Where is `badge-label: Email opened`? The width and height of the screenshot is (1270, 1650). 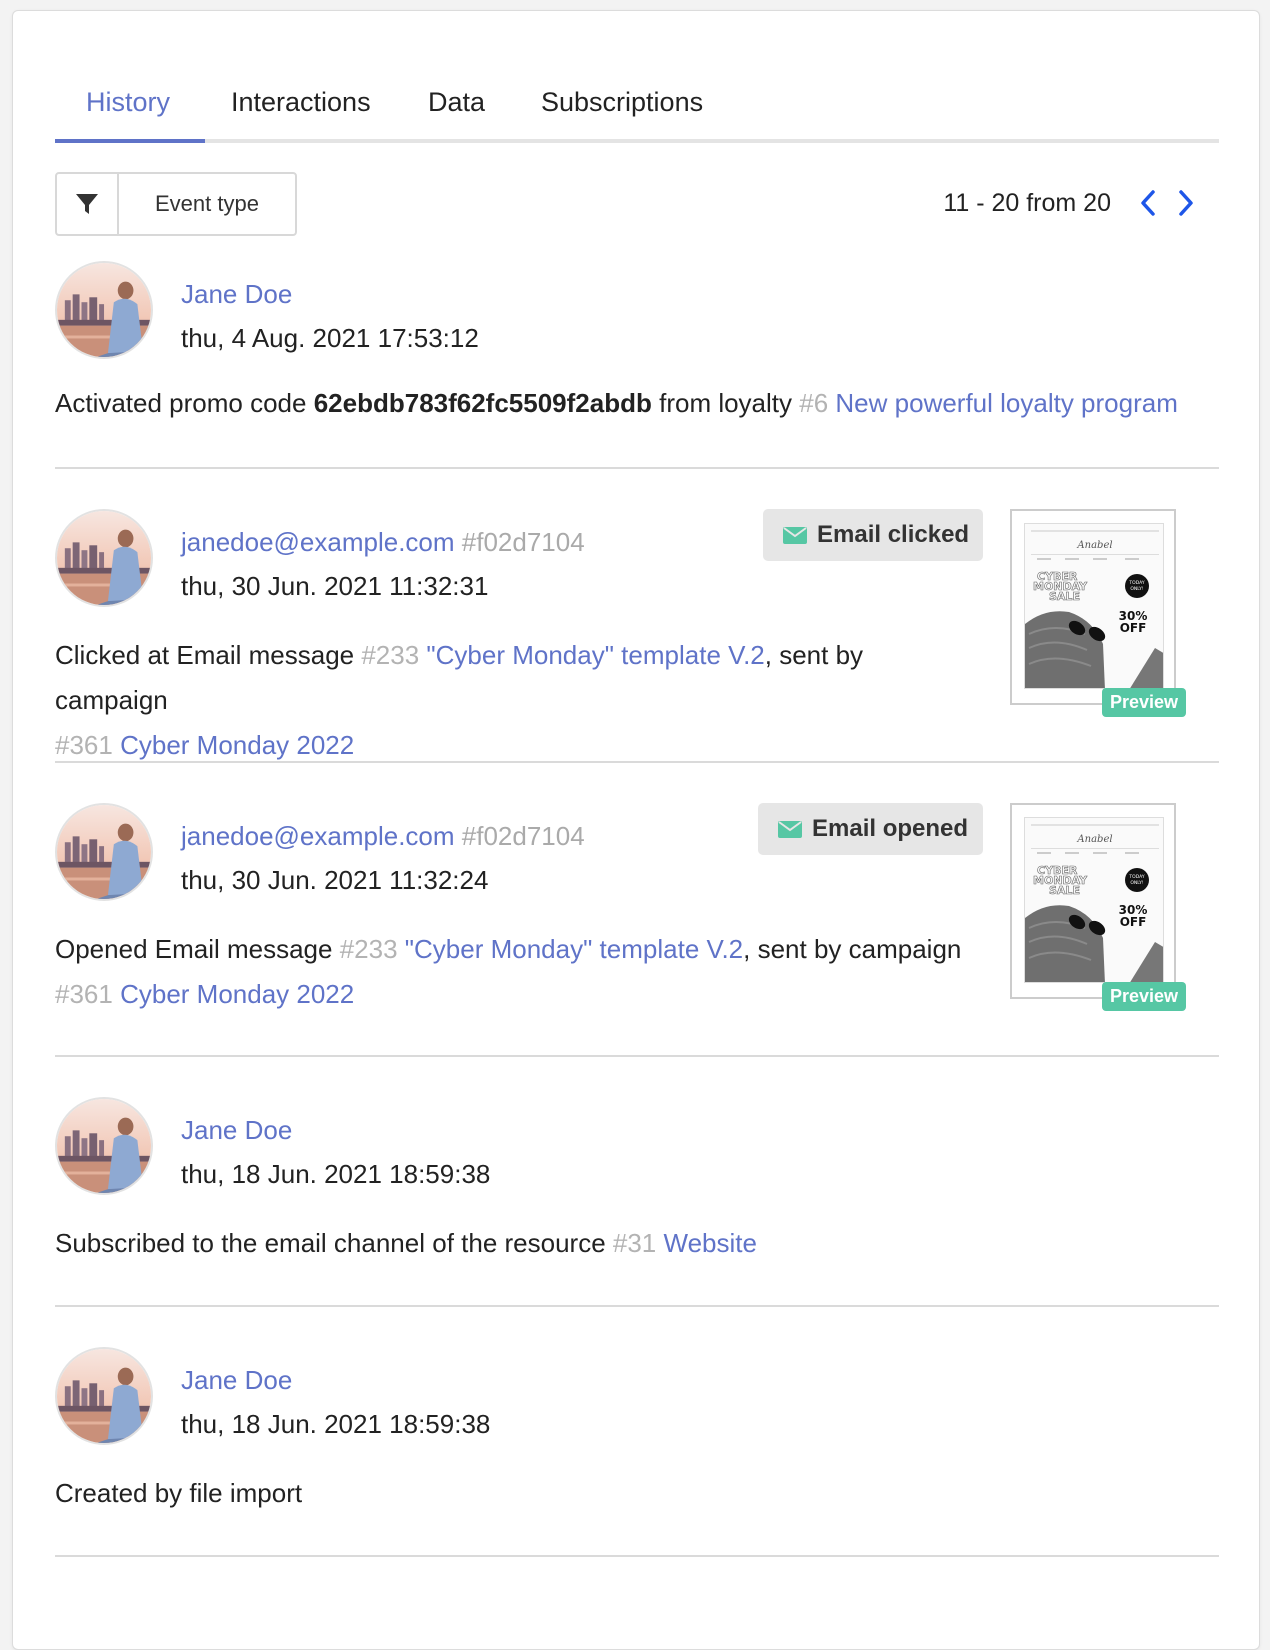
badge-label: Email opened is located at coordinates (890, 828).